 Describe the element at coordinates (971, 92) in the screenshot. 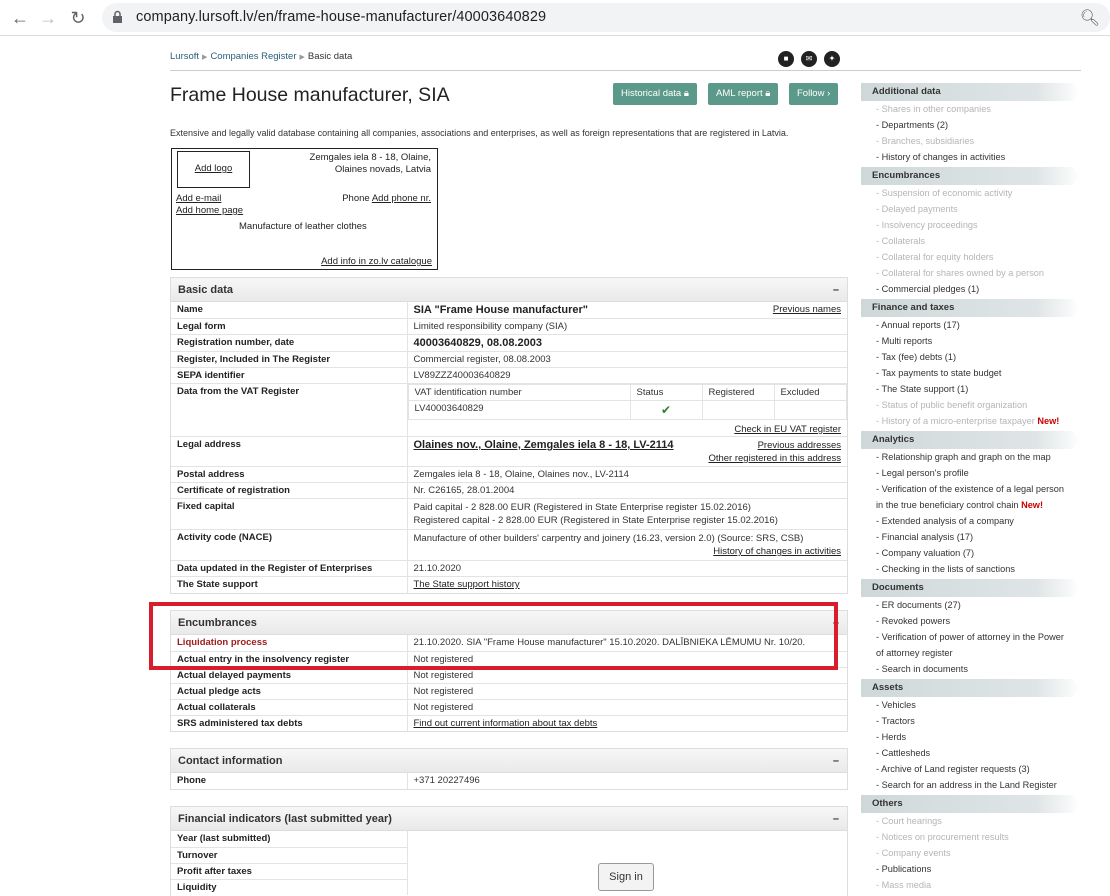

I see `sidebar-section-header: Additional data` at that location.